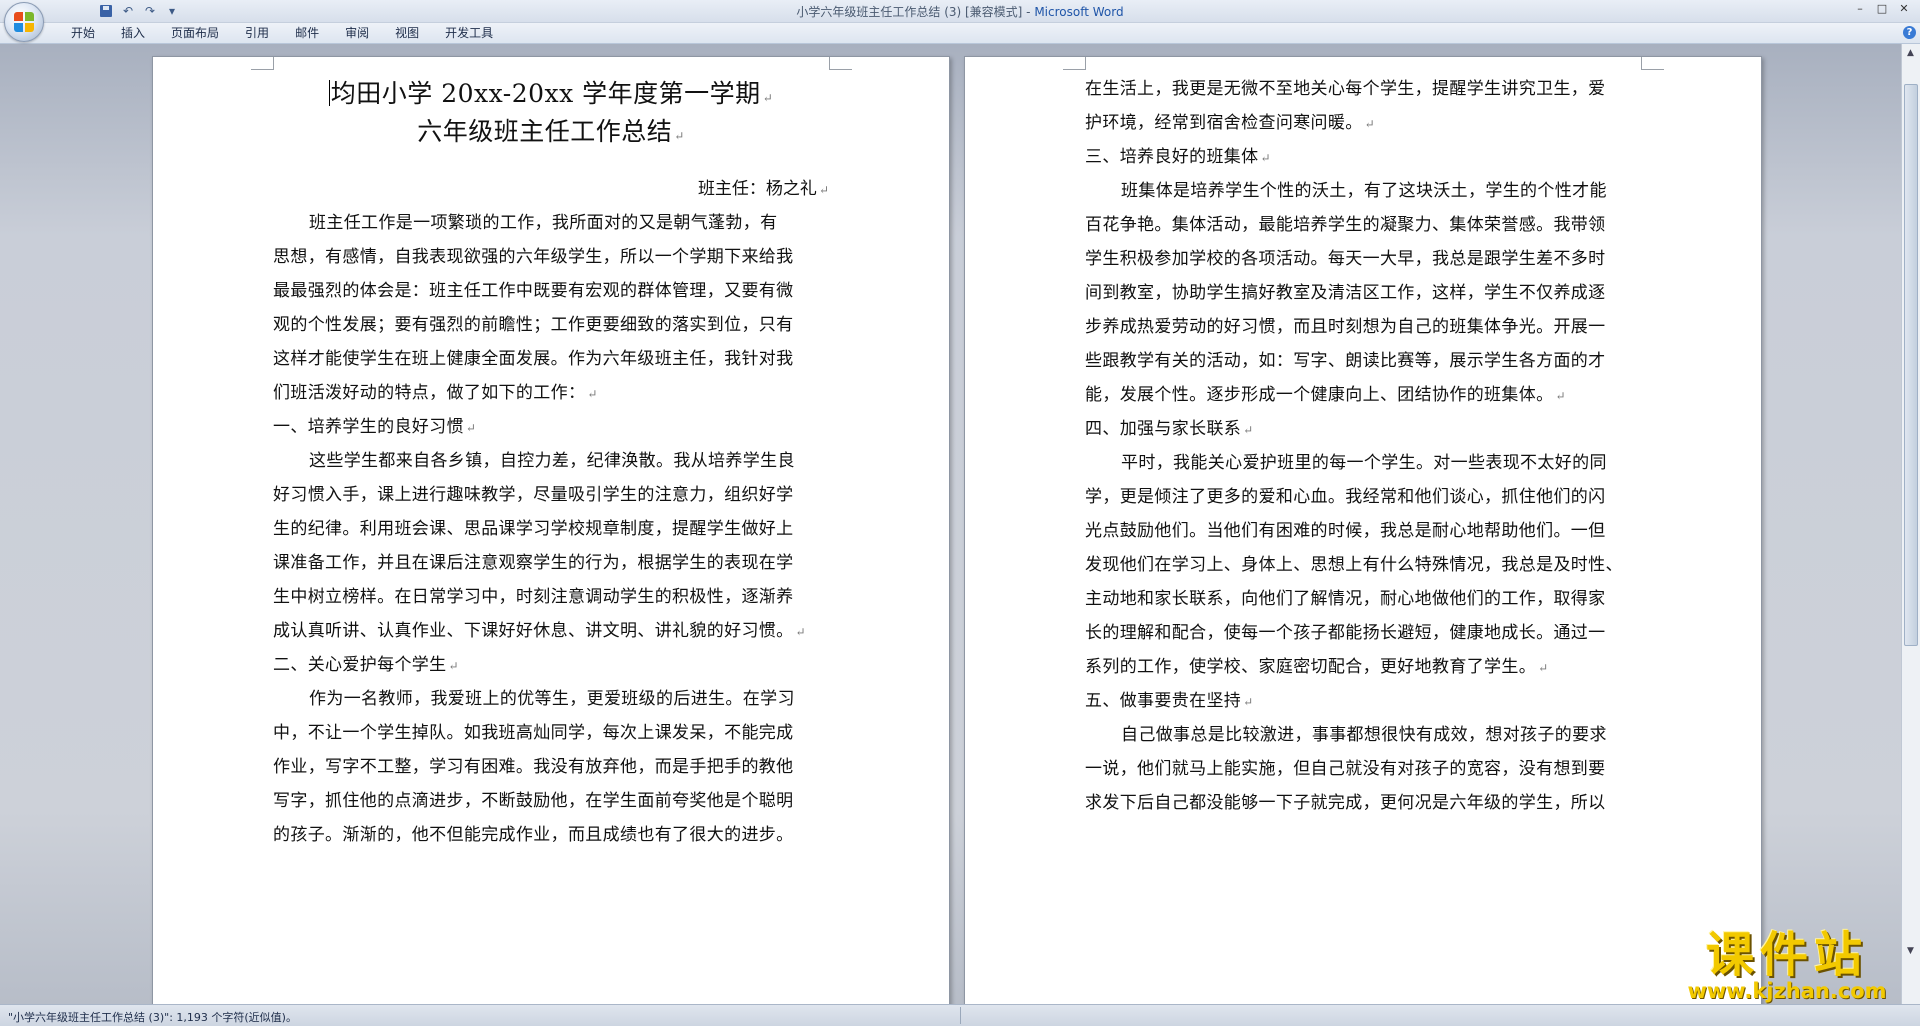 The height and width of the screenshot is (1026, 1920). What do you see at coordinates (552, 461) in the screenshot?
I see `body-line: 这些学生都来自各乡镇，自控力差，纪律涣散。我从培养学生良` at bounding box center [552, 461].